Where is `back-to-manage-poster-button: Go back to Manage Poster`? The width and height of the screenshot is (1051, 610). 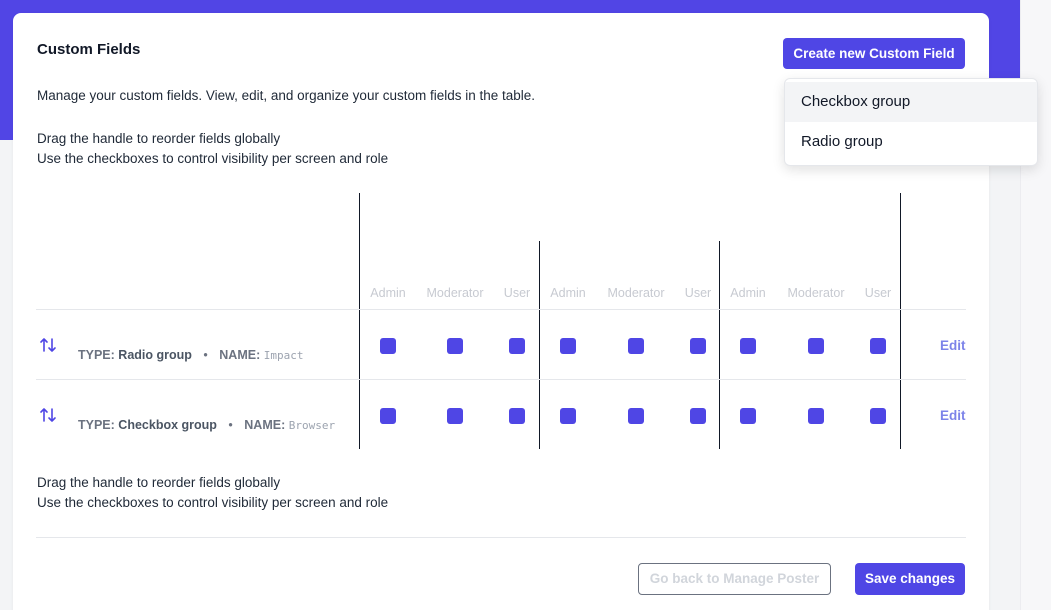
back-to-manage-poster-button: Go back to Manage Poster is located at coordinates (734, 579).